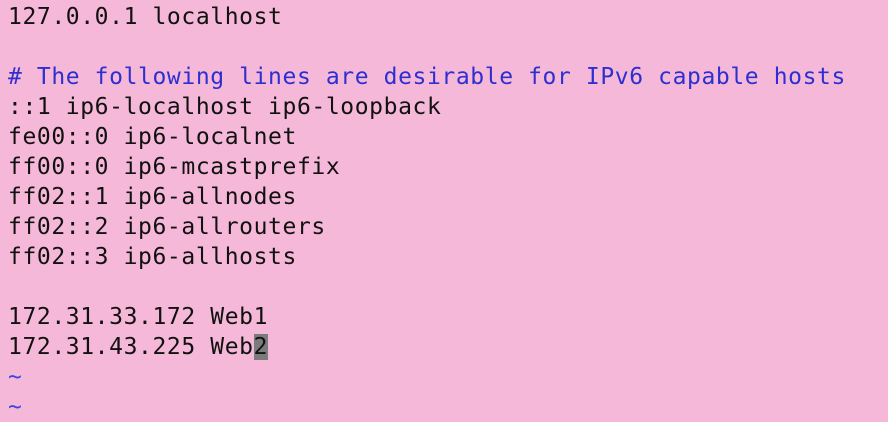 The width and height of the screenshot is (888, 422). Describe the element at coordinates (261, 347) in the screenshot. I see `text-cursor: 2` at that location.